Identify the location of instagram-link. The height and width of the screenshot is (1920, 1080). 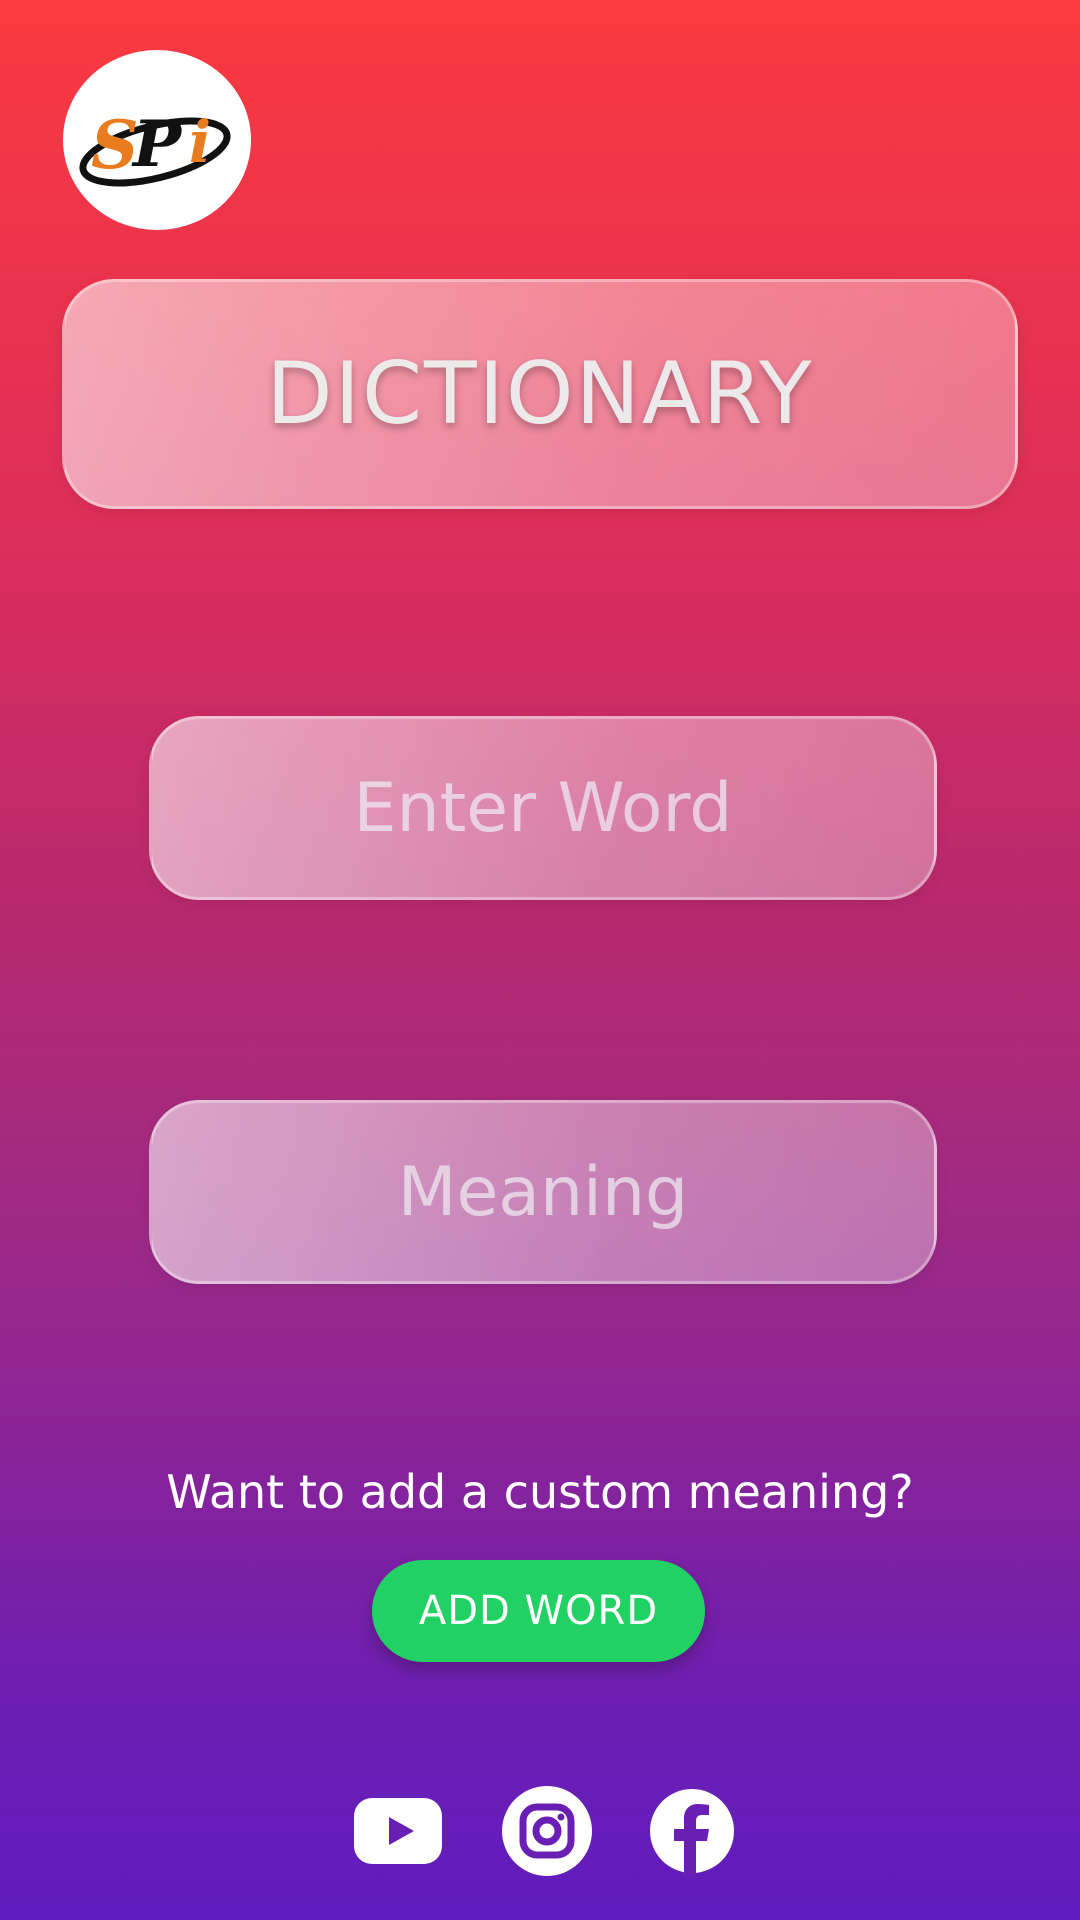
(547, 1831).